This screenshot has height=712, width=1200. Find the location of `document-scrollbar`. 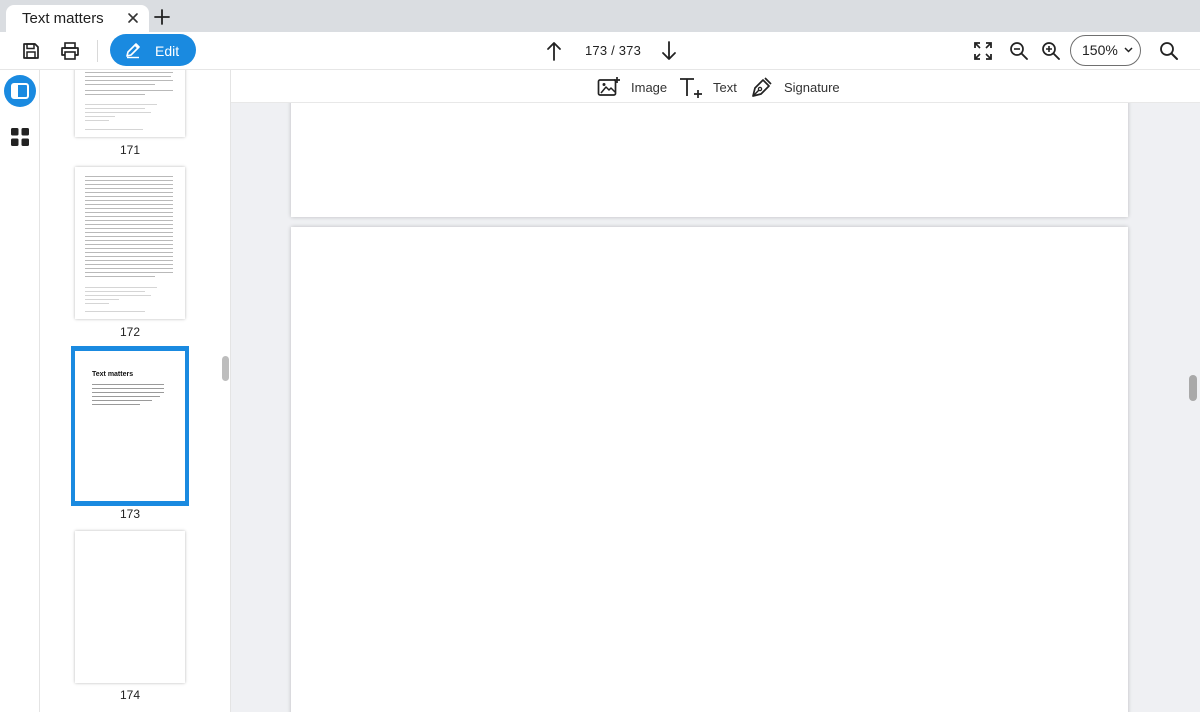

document-scrollbar is located at coordinates (1193, 388).